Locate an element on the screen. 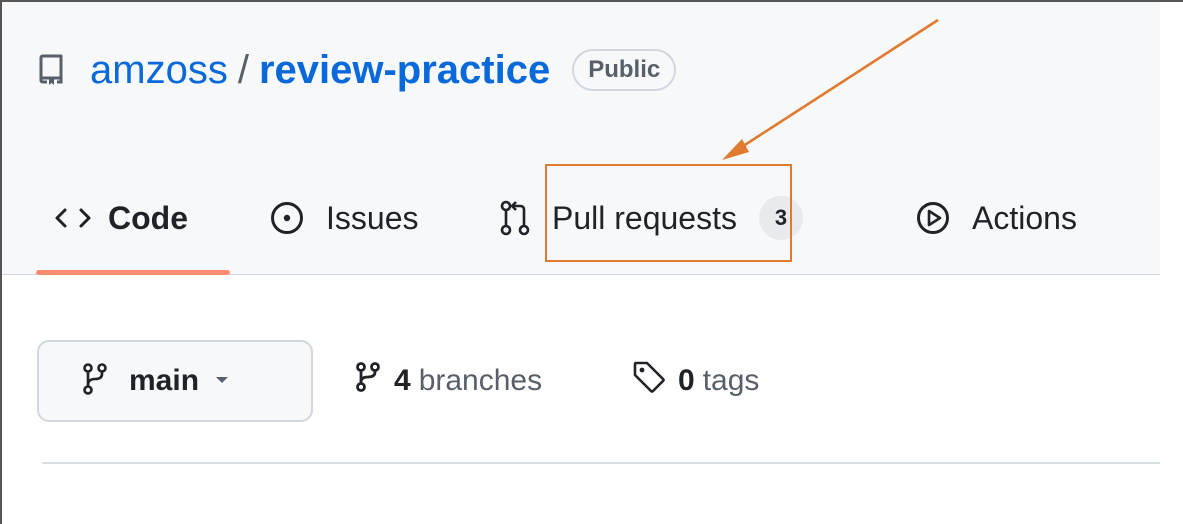 The image size is (1183, 524). branch-name: main is located at coordinates (164, 380).